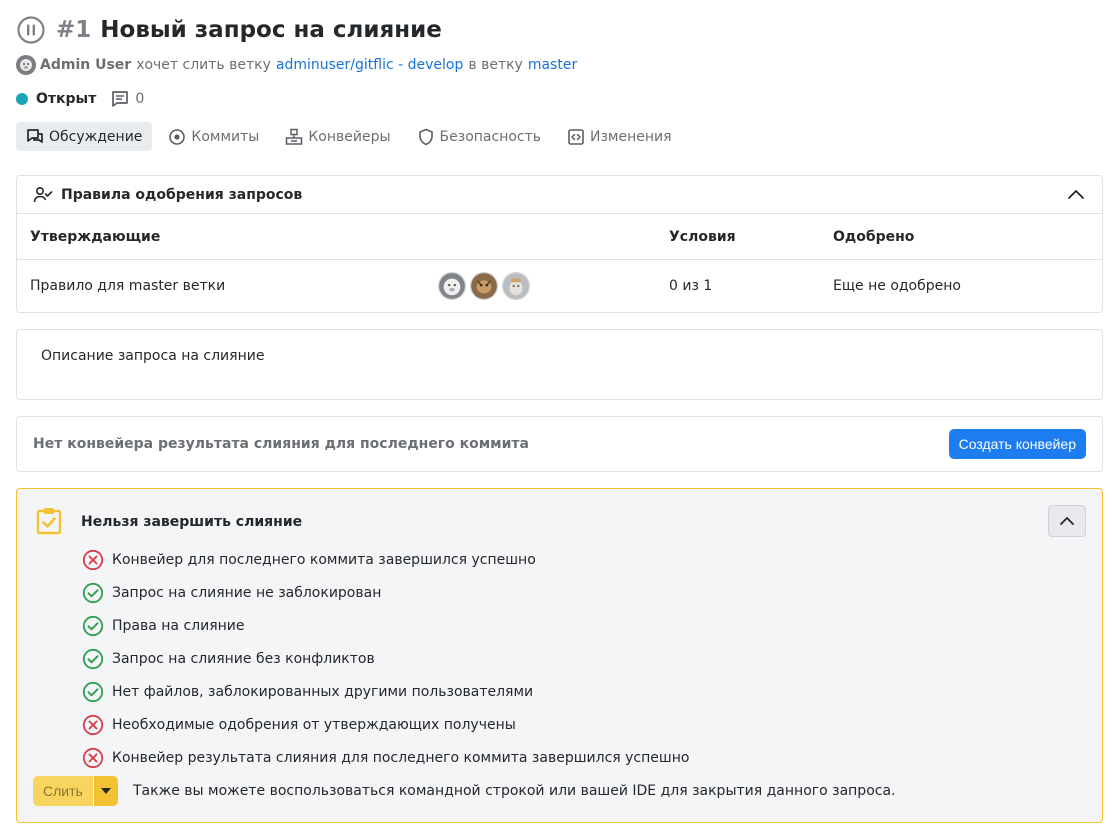  I want to click on column-header-approvers: Утверждающие, so click(95, 236).